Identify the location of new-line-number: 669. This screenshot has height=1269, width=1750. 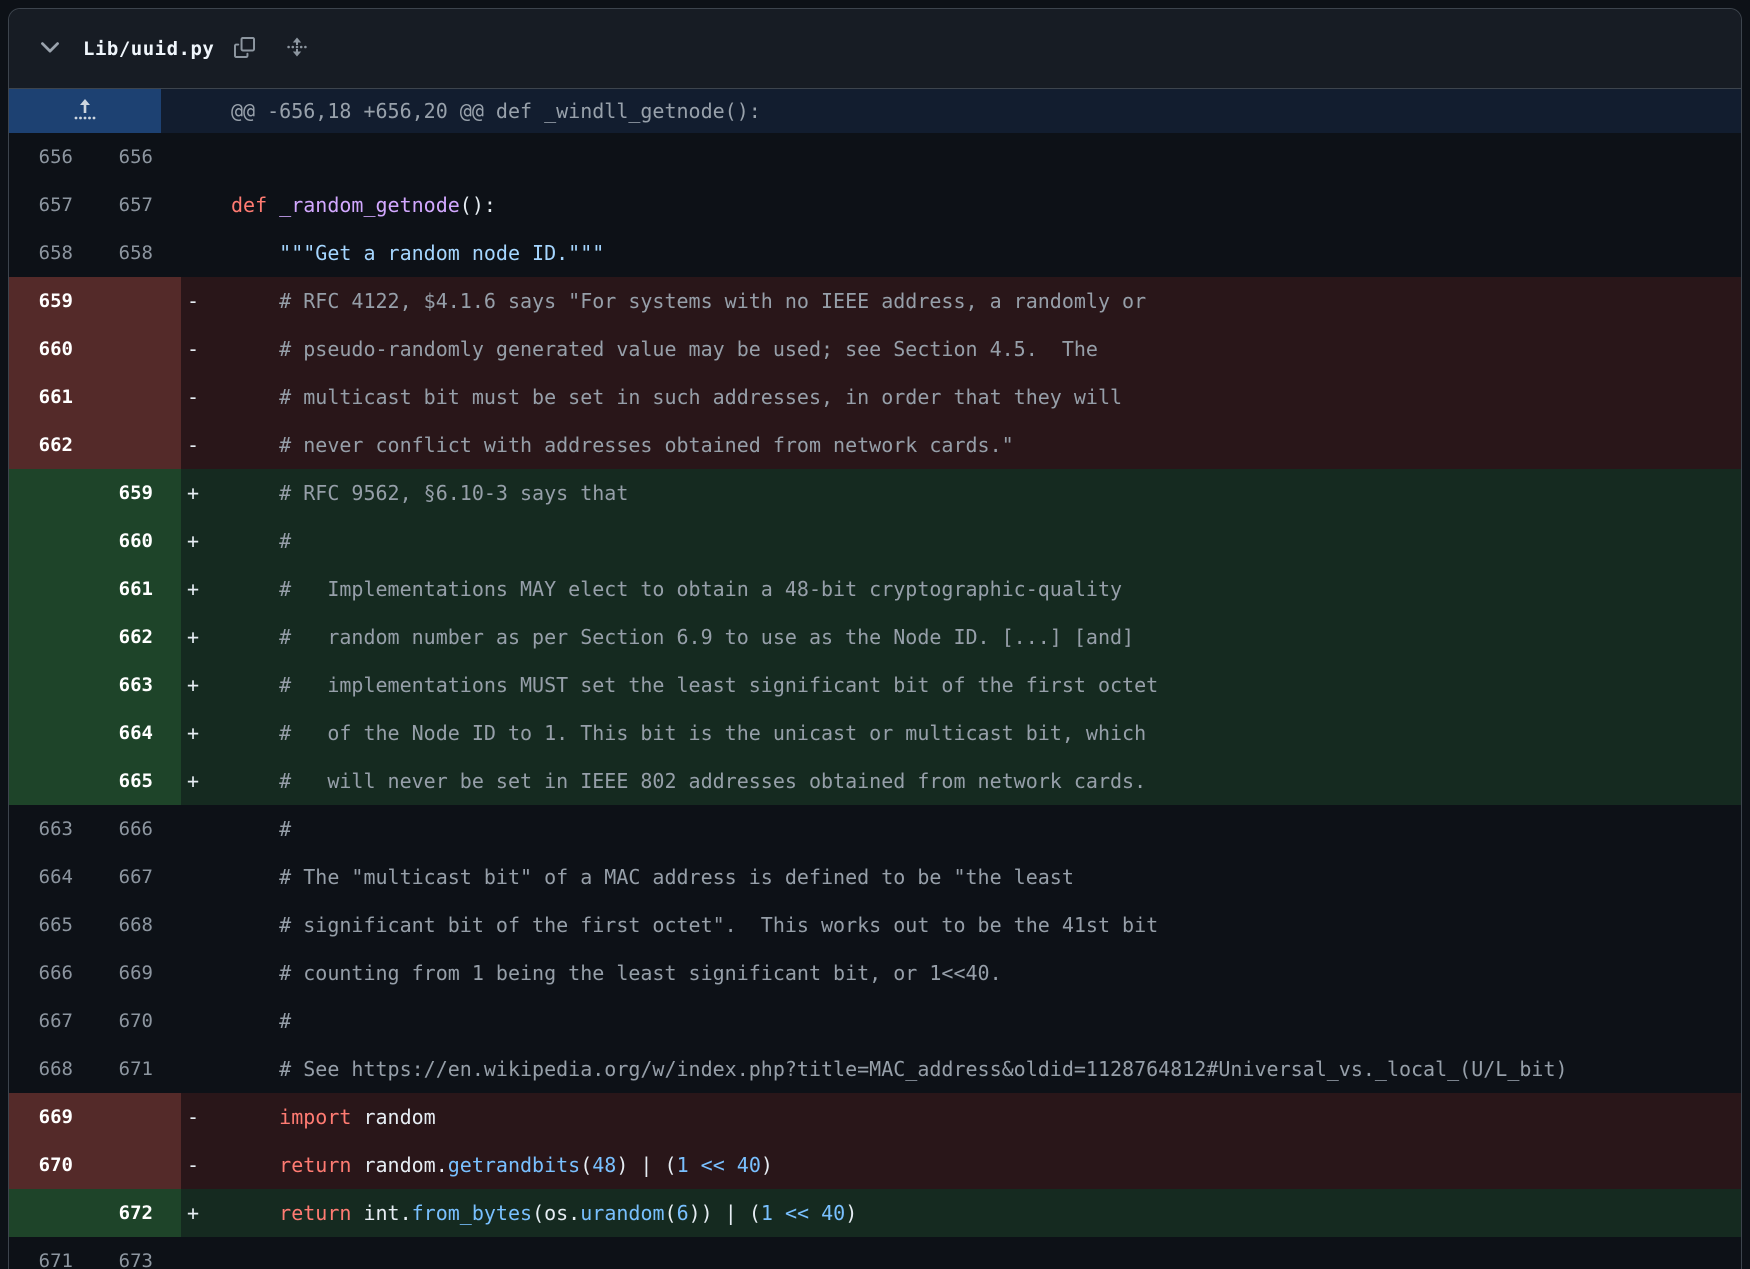
(129, 973).